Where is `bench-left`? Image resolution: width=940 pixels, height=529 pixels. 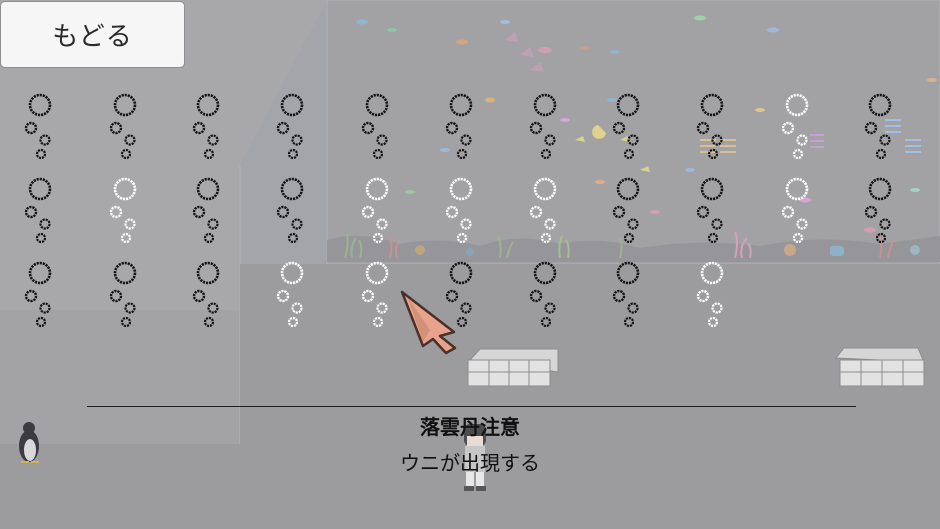
bench-left is located at coordinates (513, 367).